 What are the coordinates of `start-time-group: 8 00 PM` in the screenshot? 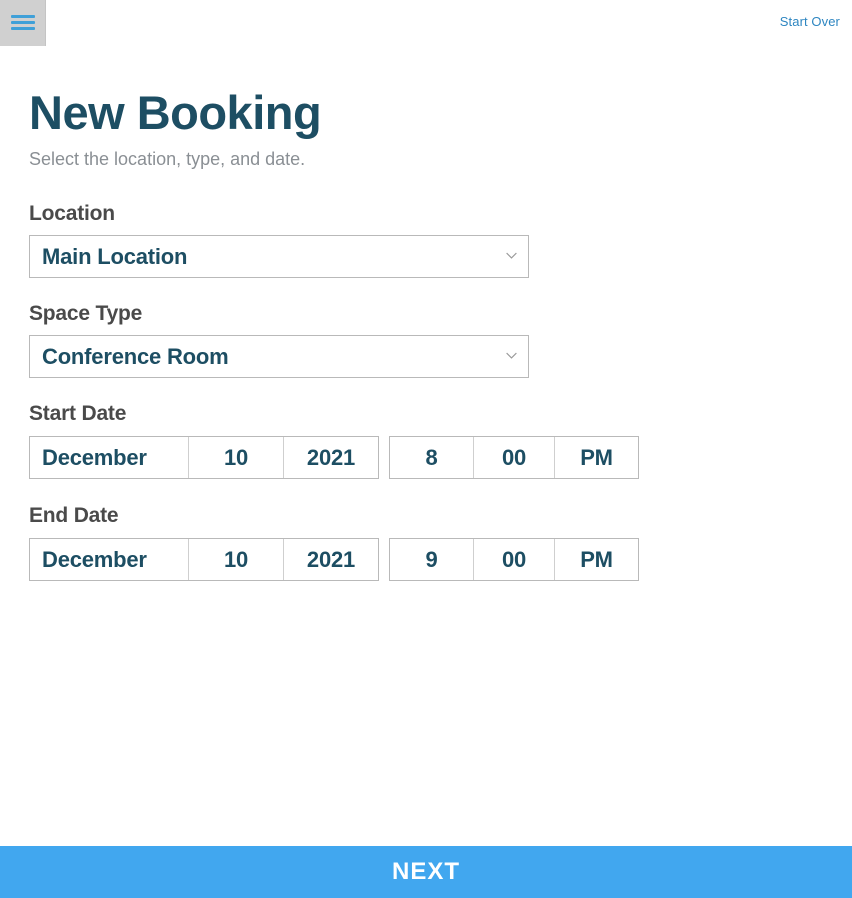 It's located at (514, 458).